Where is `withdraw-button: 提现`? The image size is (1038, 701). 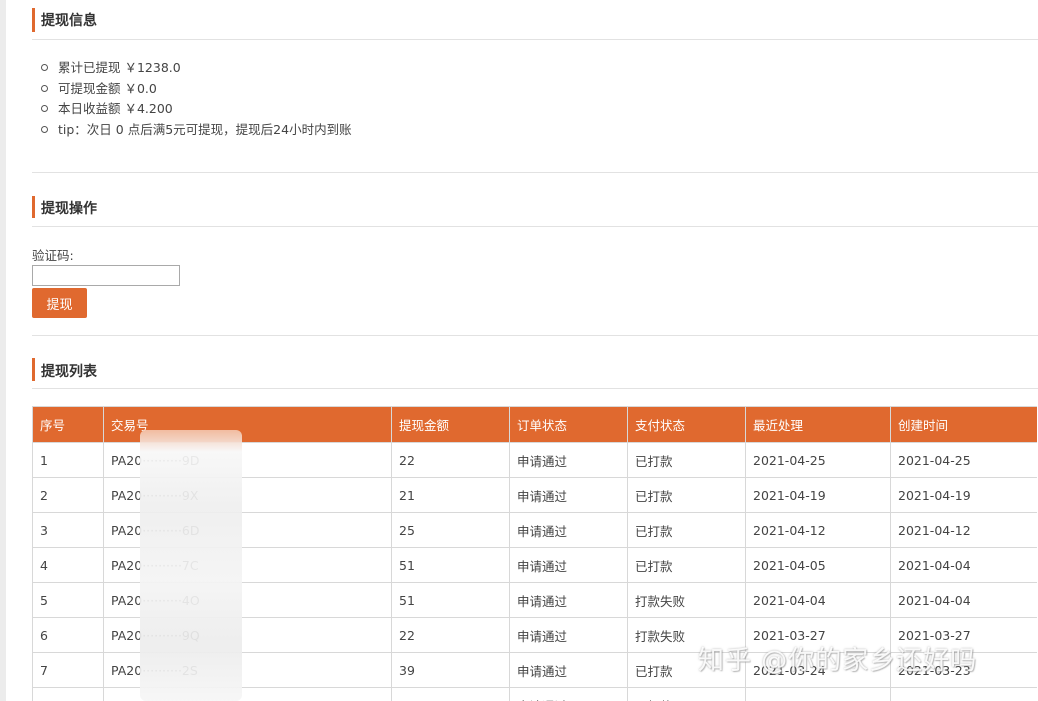 withdraw-button: 提现 is located at coordinates (59, 303).